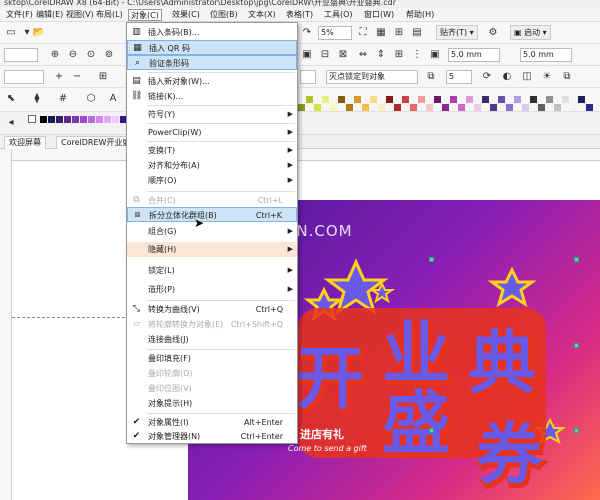 The image size is (600, 500). I want to click on preset-field, so click(21, 55).